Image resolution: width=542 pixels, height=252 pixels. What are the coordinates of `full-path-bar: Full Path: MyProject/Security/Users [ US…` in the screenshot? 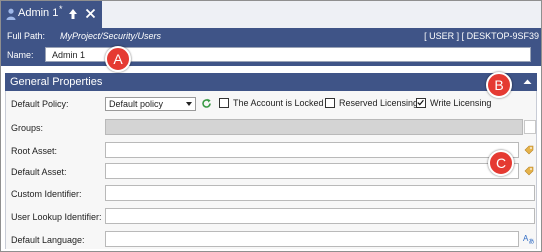 It's located at (271, 36).